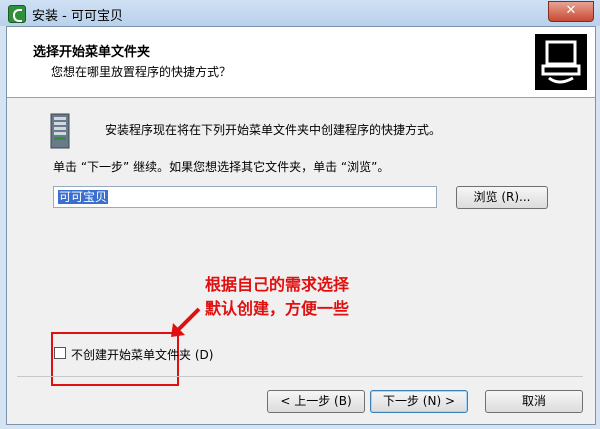 Image resolution: width=600 pixels, height=429 pixels. Describe the element at coordinates (142, 354) in the screenshot. I see `no-start-menu-label: 不创建开始菜单文件夹 (D)` at that location.